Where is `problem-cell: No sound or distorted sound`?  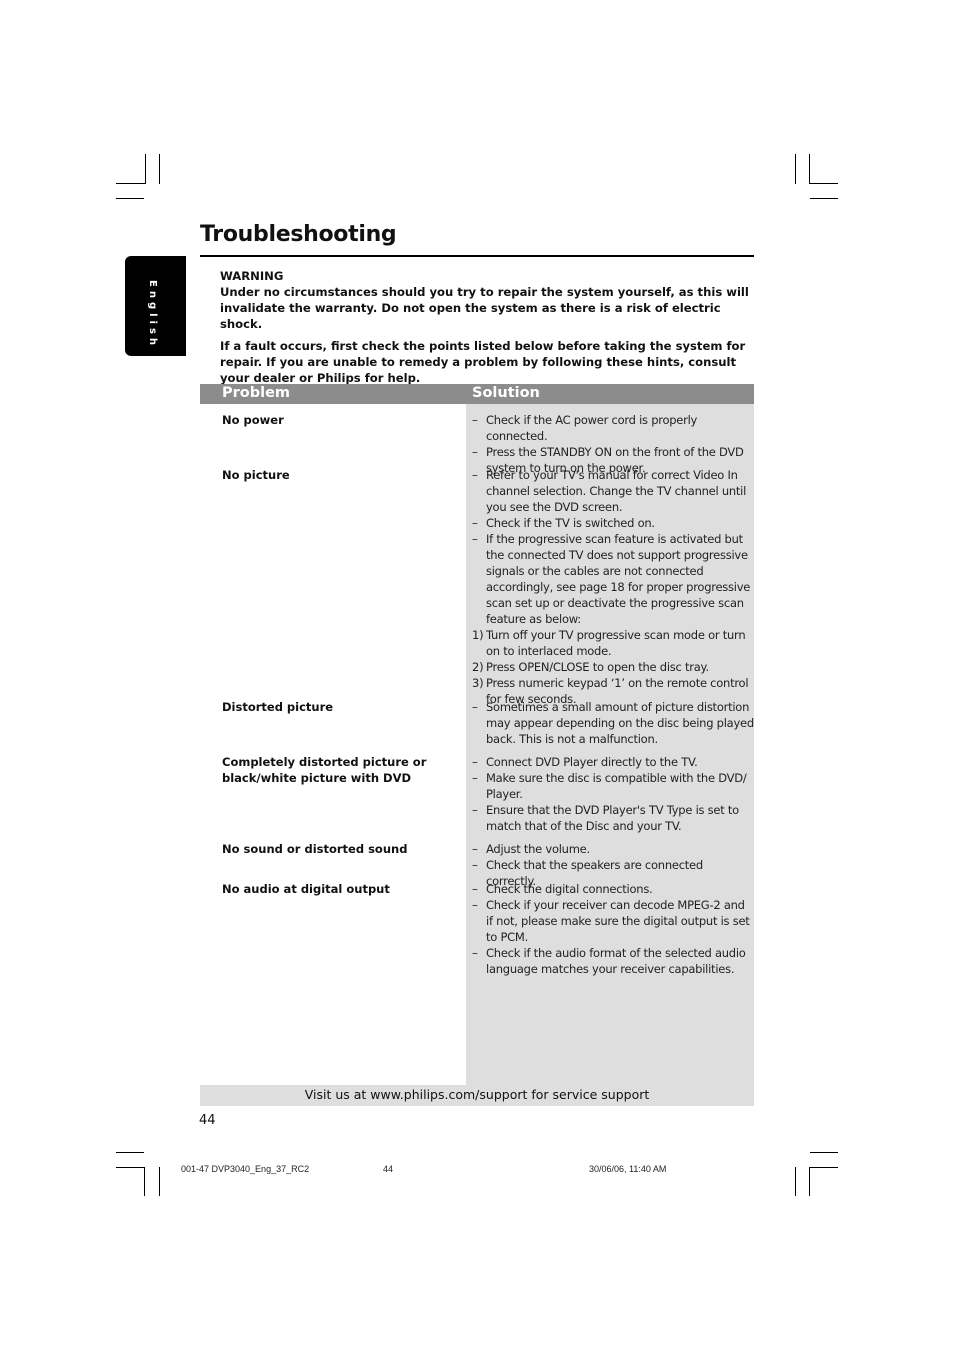
problem-cell: No sound or distorted sound is located at coordinates (315, 849).